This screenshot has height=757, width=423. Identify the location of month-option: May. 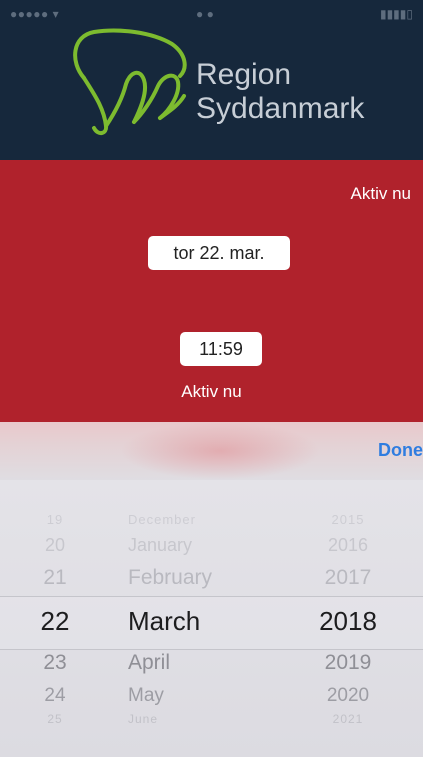
(213, 696).